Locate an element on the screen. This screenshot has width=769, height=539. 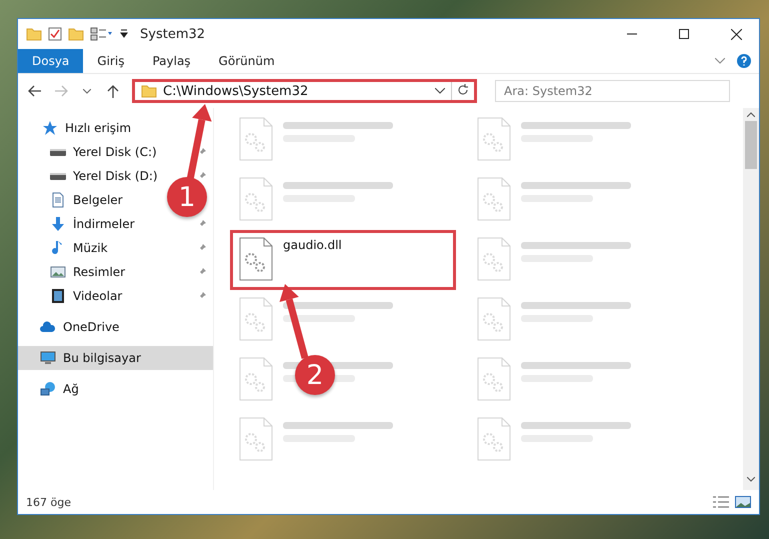
customize-arrow-icon is located at coordinates (124, 34).